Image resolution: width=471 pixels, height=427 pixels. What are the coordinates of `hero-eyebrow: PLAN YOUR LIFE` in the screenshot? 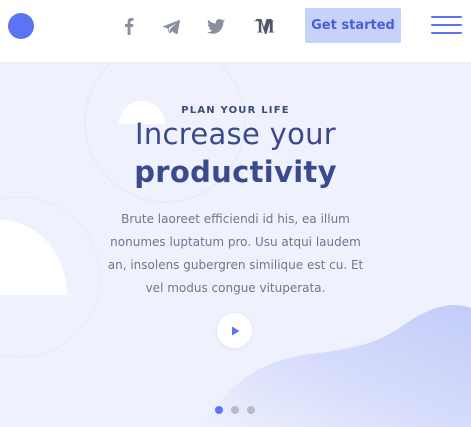 It's located at (235, 110).